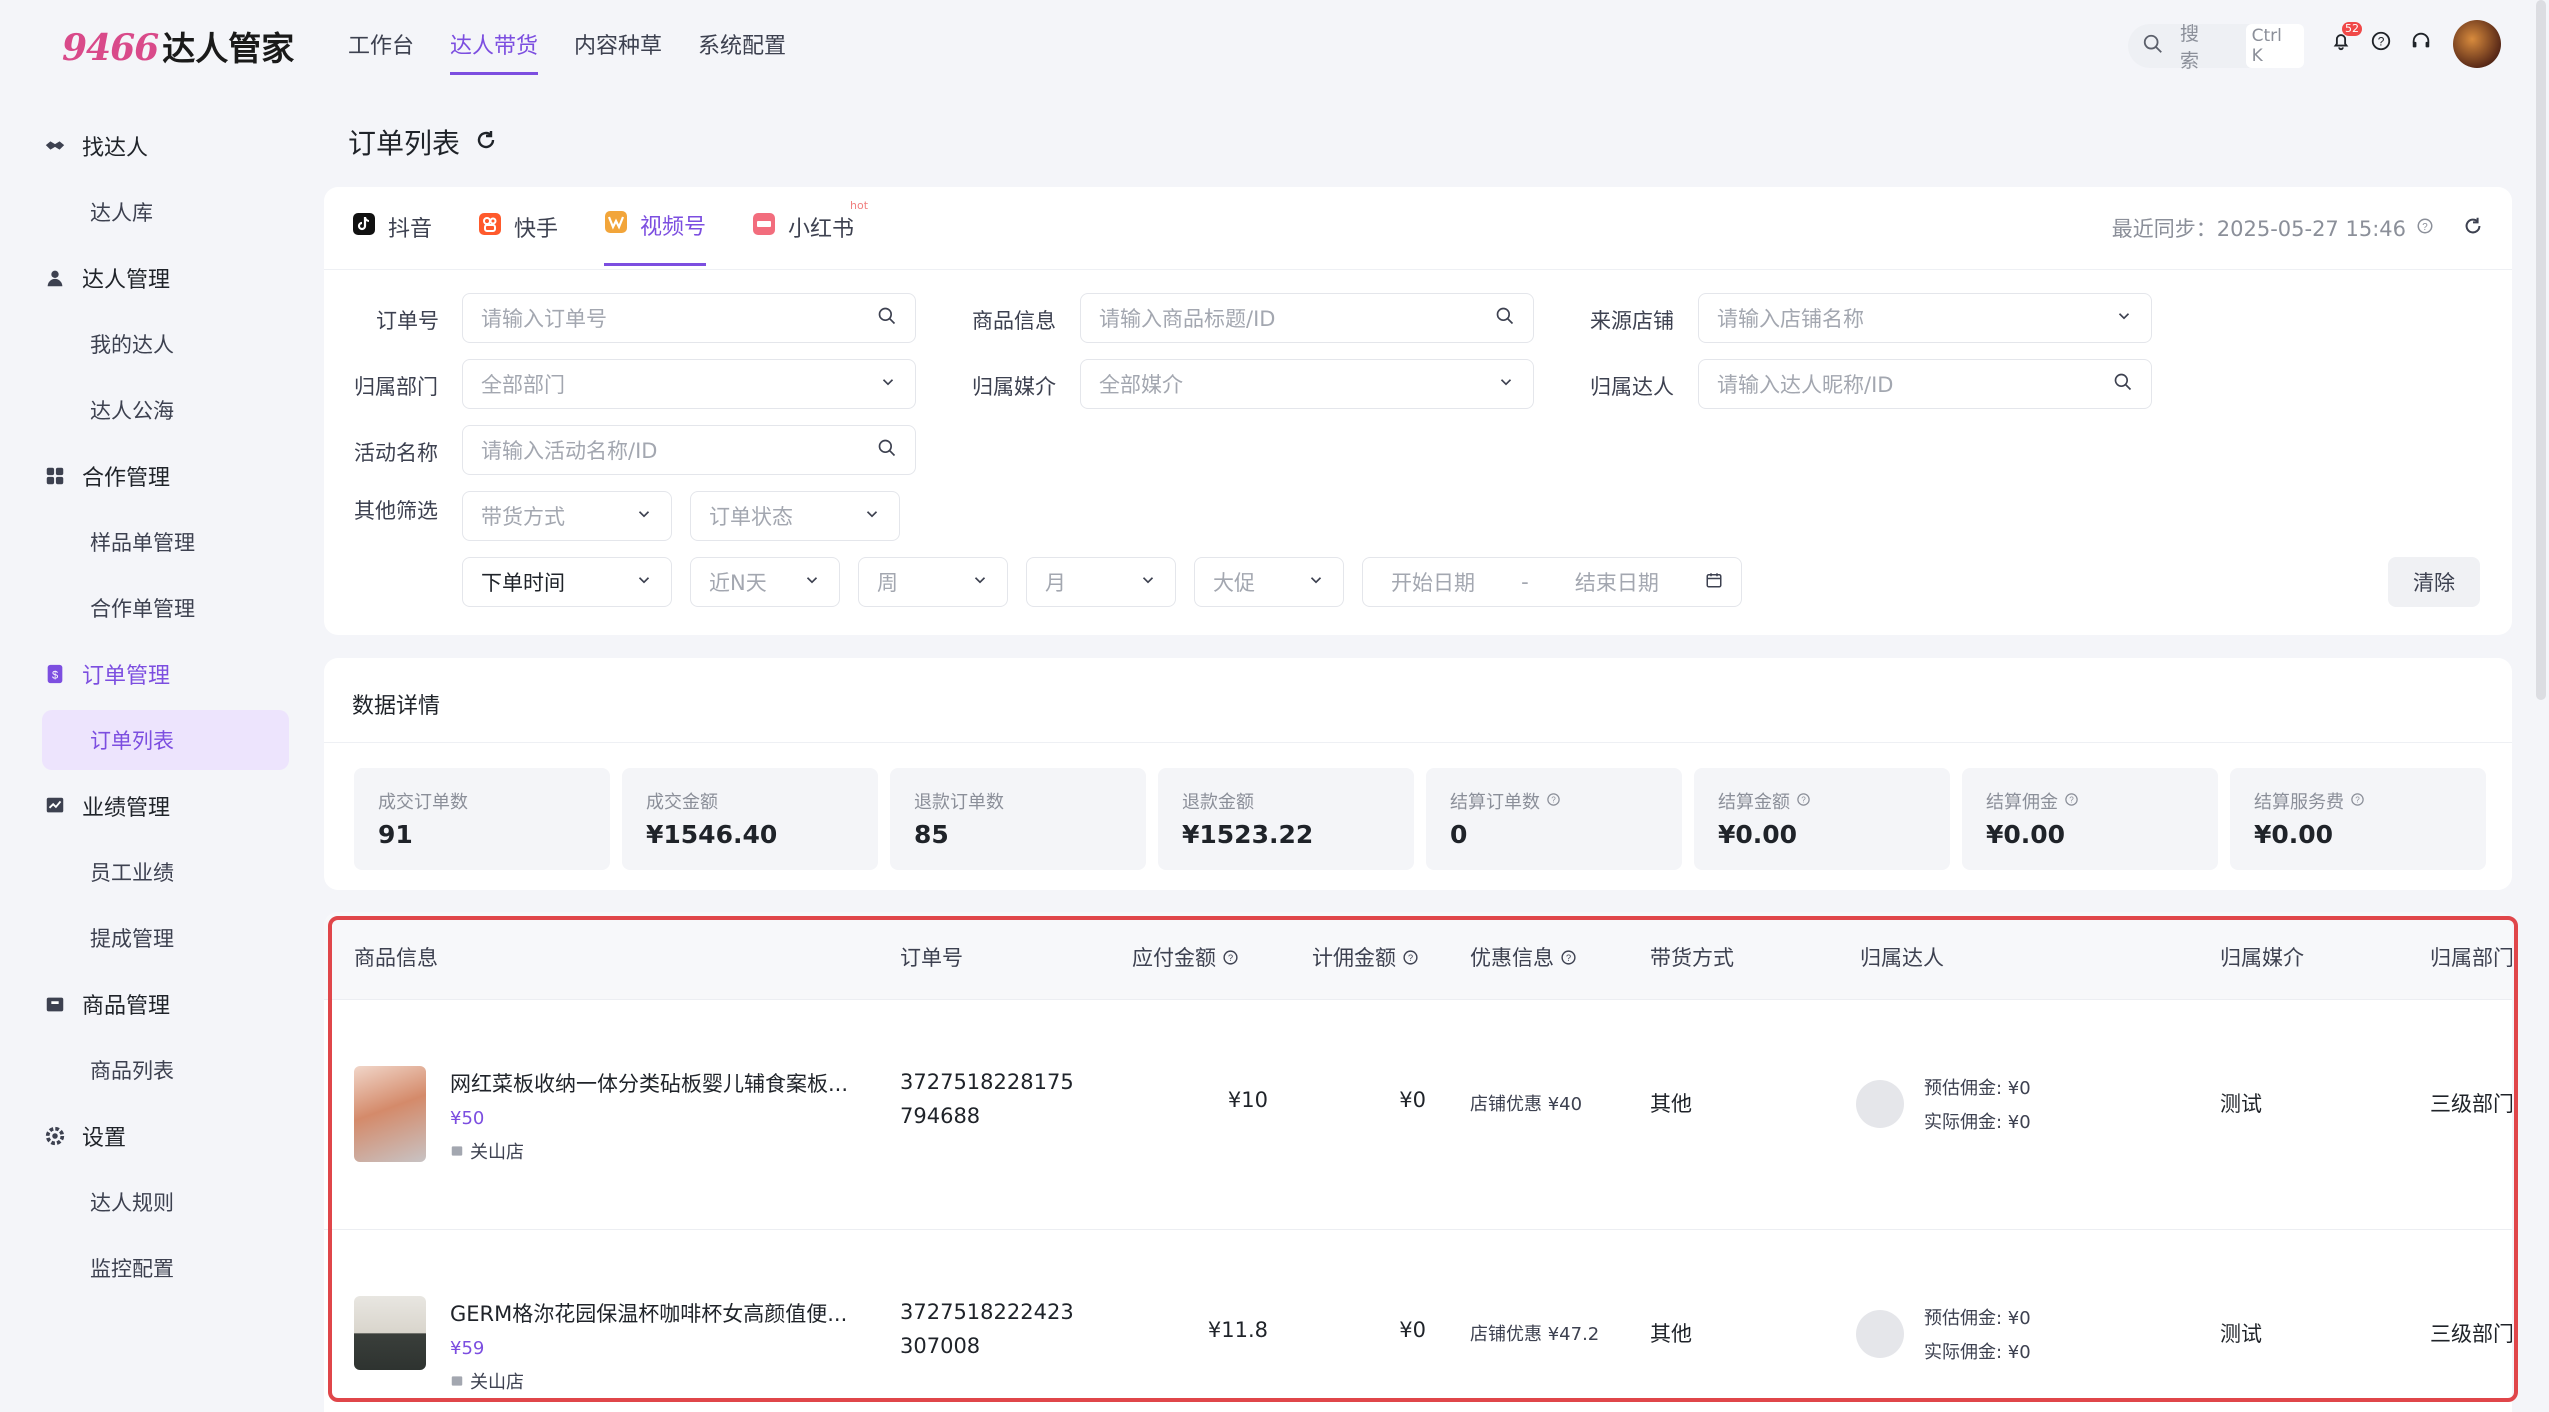 The width and height of the screenshot is (2549, 1412). Describe the element at coordinates (567, 582) in the screenshot. I see `time-type-select: 下单时间` at that location.